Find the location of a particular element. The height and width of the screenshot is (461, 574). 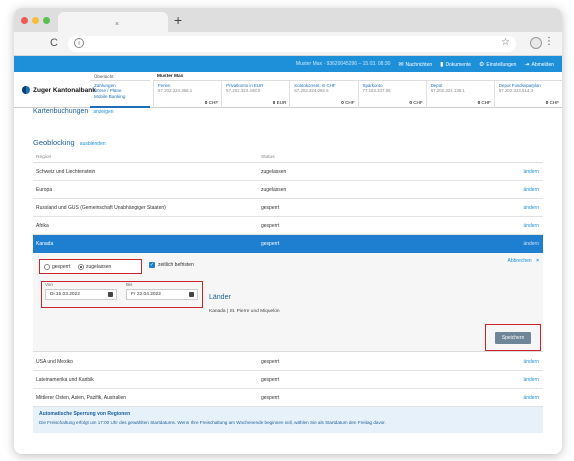

time-limited-label: zeitlich befristen is located at coordinates (176, 265).